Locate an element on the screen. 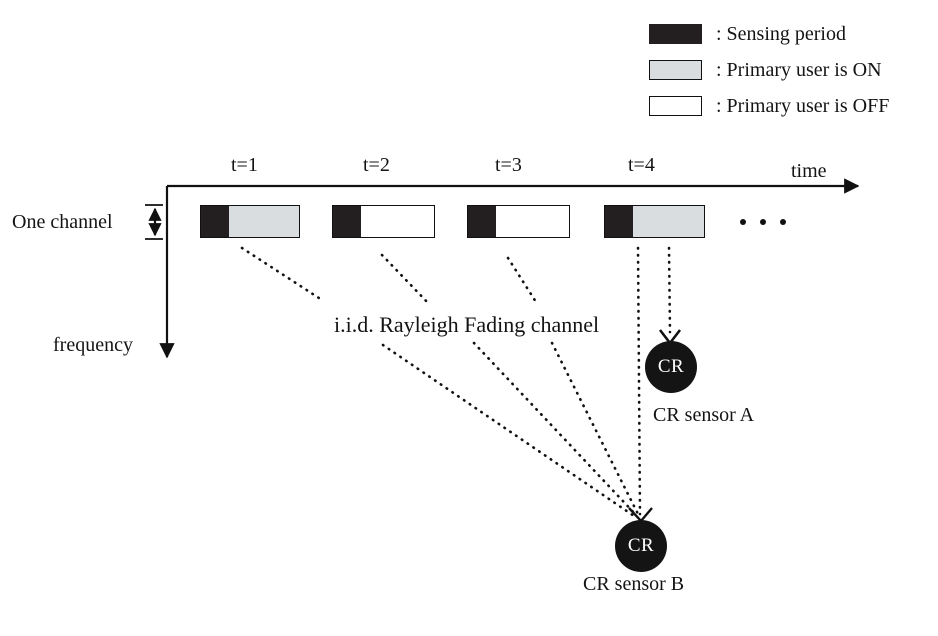 This screenshot has width=938, height=636. time-slot-t3 is located at coordinates (518, 221).